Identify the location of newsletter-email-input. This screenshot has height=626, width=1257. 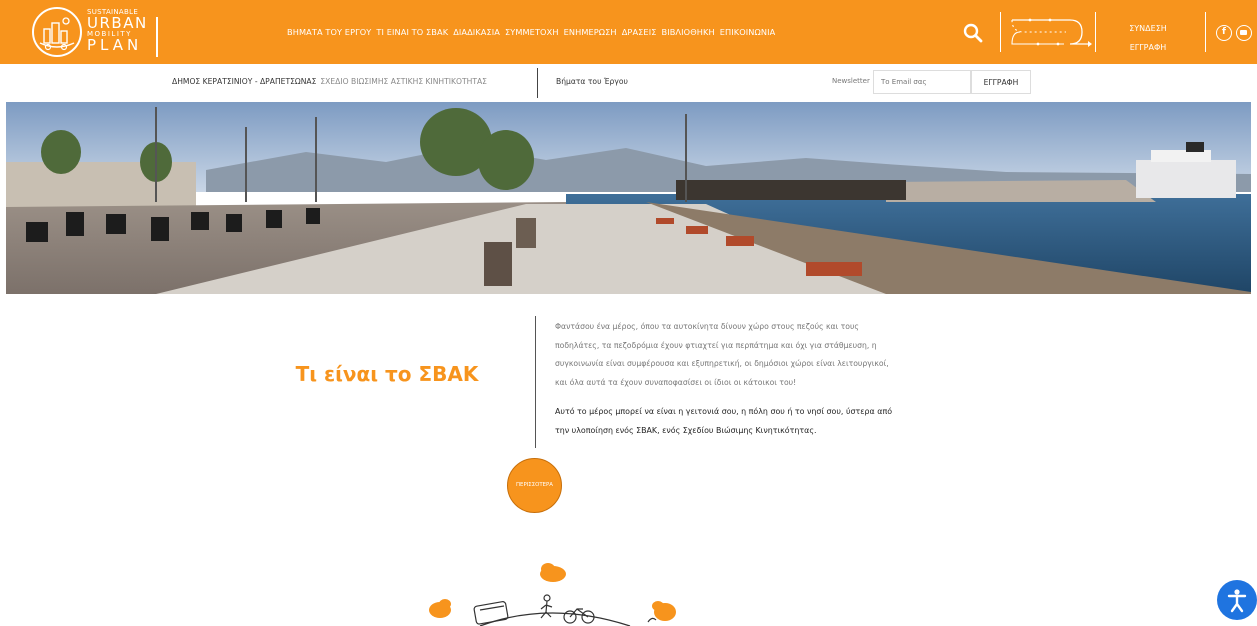
(922, 82).